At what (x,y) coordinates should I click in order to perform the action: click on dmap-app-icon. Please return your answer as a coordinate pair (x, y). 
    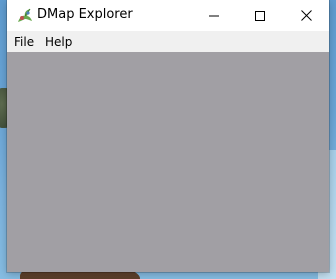
    Looking at the image, I should click on (25, 16).